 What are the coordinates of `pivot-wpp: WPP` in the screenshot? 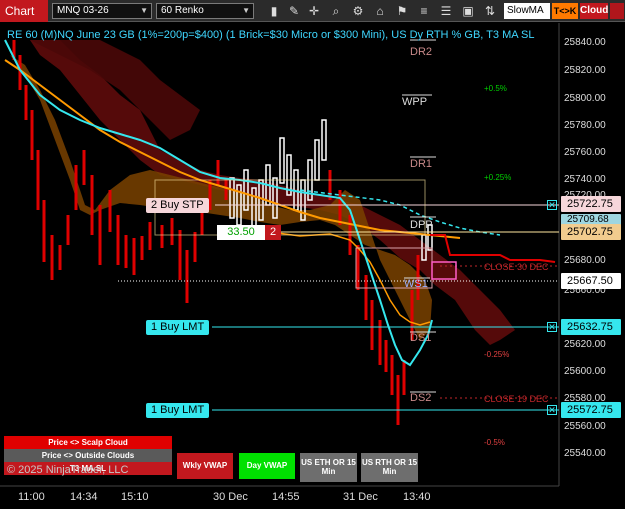 It's located at (415, 102).